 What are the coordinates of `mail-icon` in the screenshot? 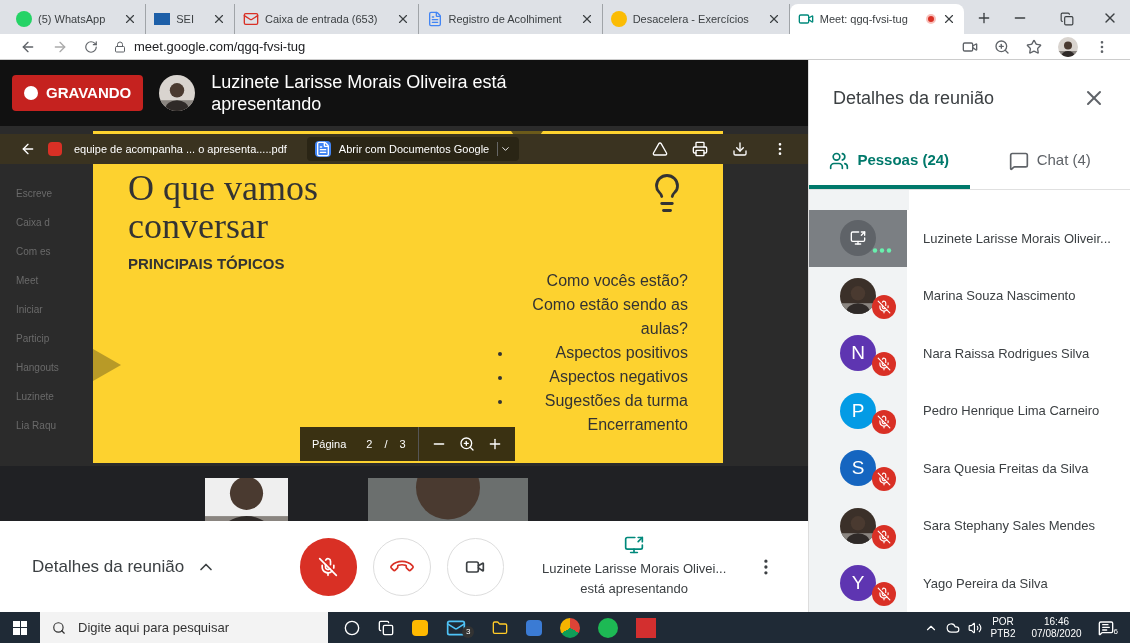 It's located at (251, 19).